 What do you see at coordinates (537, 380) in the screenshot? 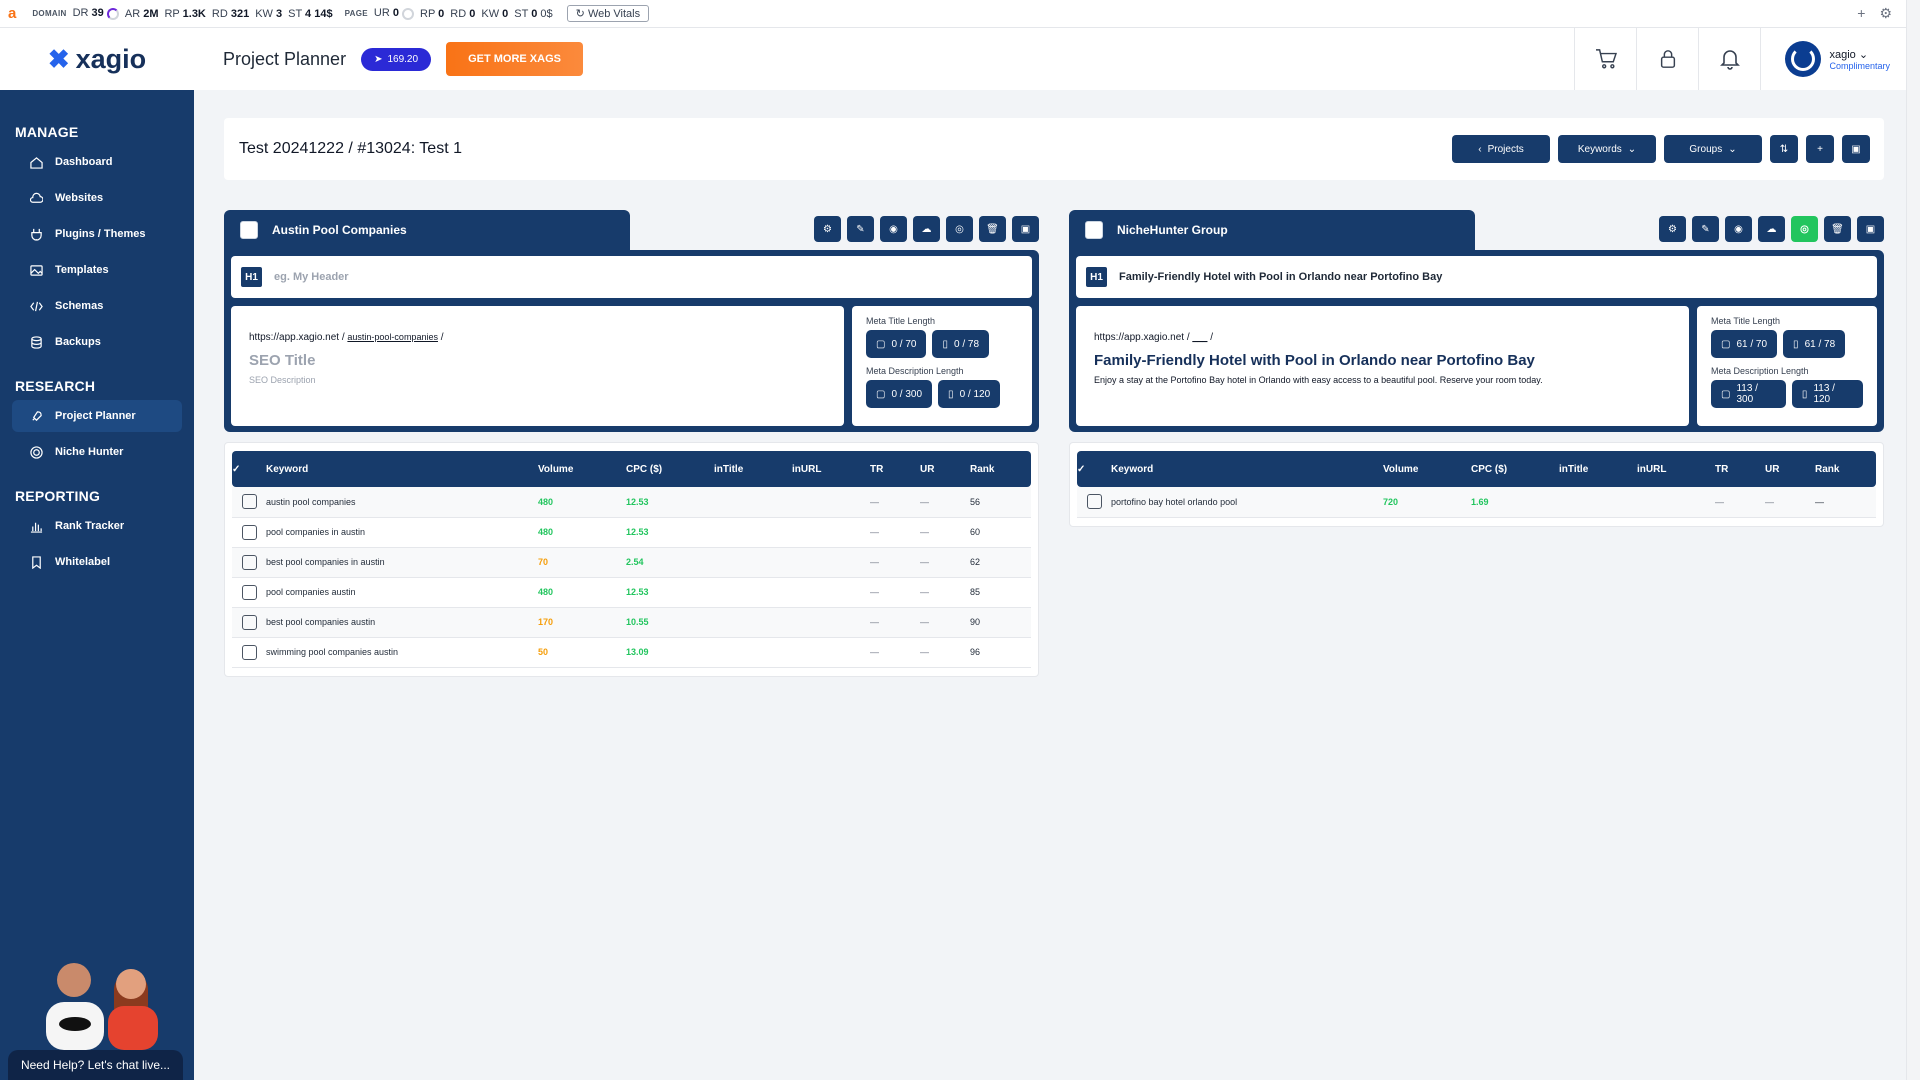
I see `seo-description: SEO Description` at bounding box center [537, 380].